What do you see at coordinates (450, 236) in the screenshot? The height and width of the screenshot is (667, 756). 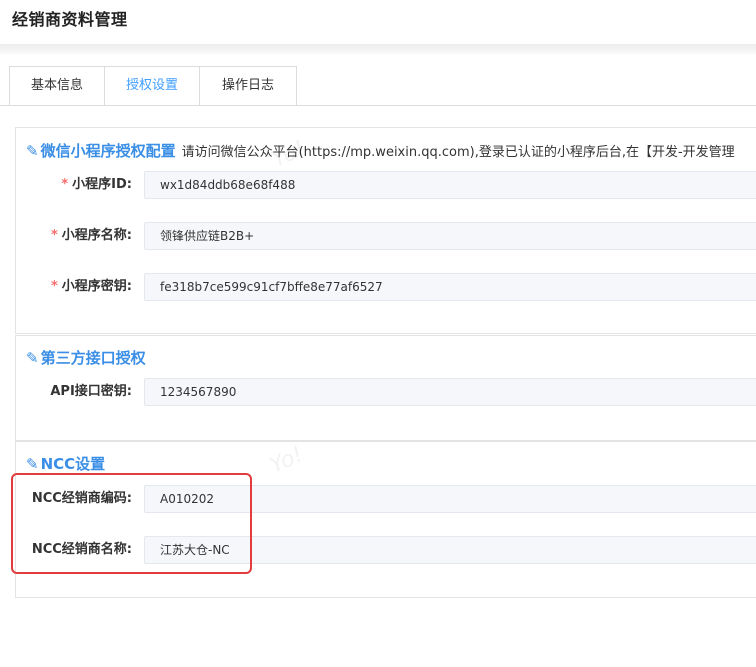 I see `app-name-input: 领锋供应链B2B+` at bounding box center [450, 236].